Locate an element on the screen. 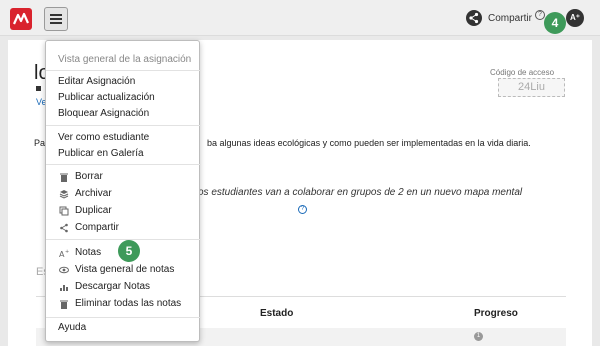 Image resolution: width=600 pixels, height=346 pixels. menu-item-delete-all-grades: Eliminar todas las notas is located at coordinates (128, 304).